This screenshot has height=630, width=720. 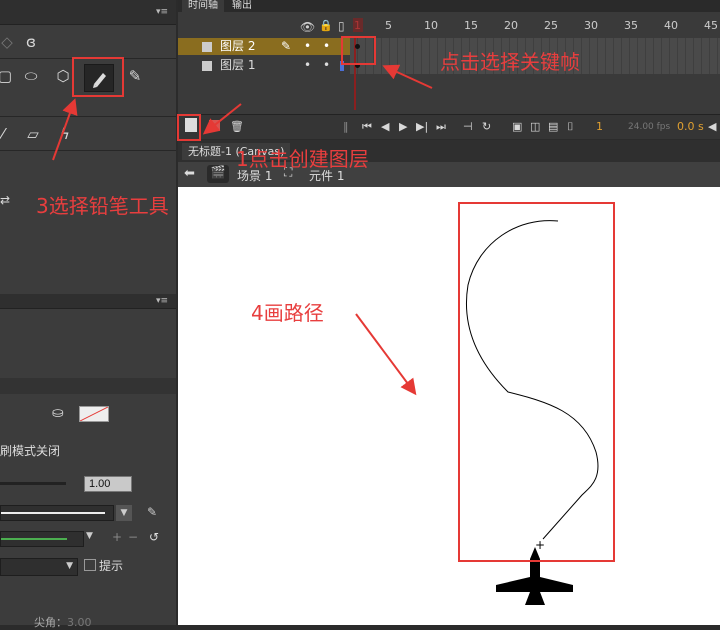 I want to click on annotation-select-keyframe: 点击选择关键帧, so click(x=510, y=62).